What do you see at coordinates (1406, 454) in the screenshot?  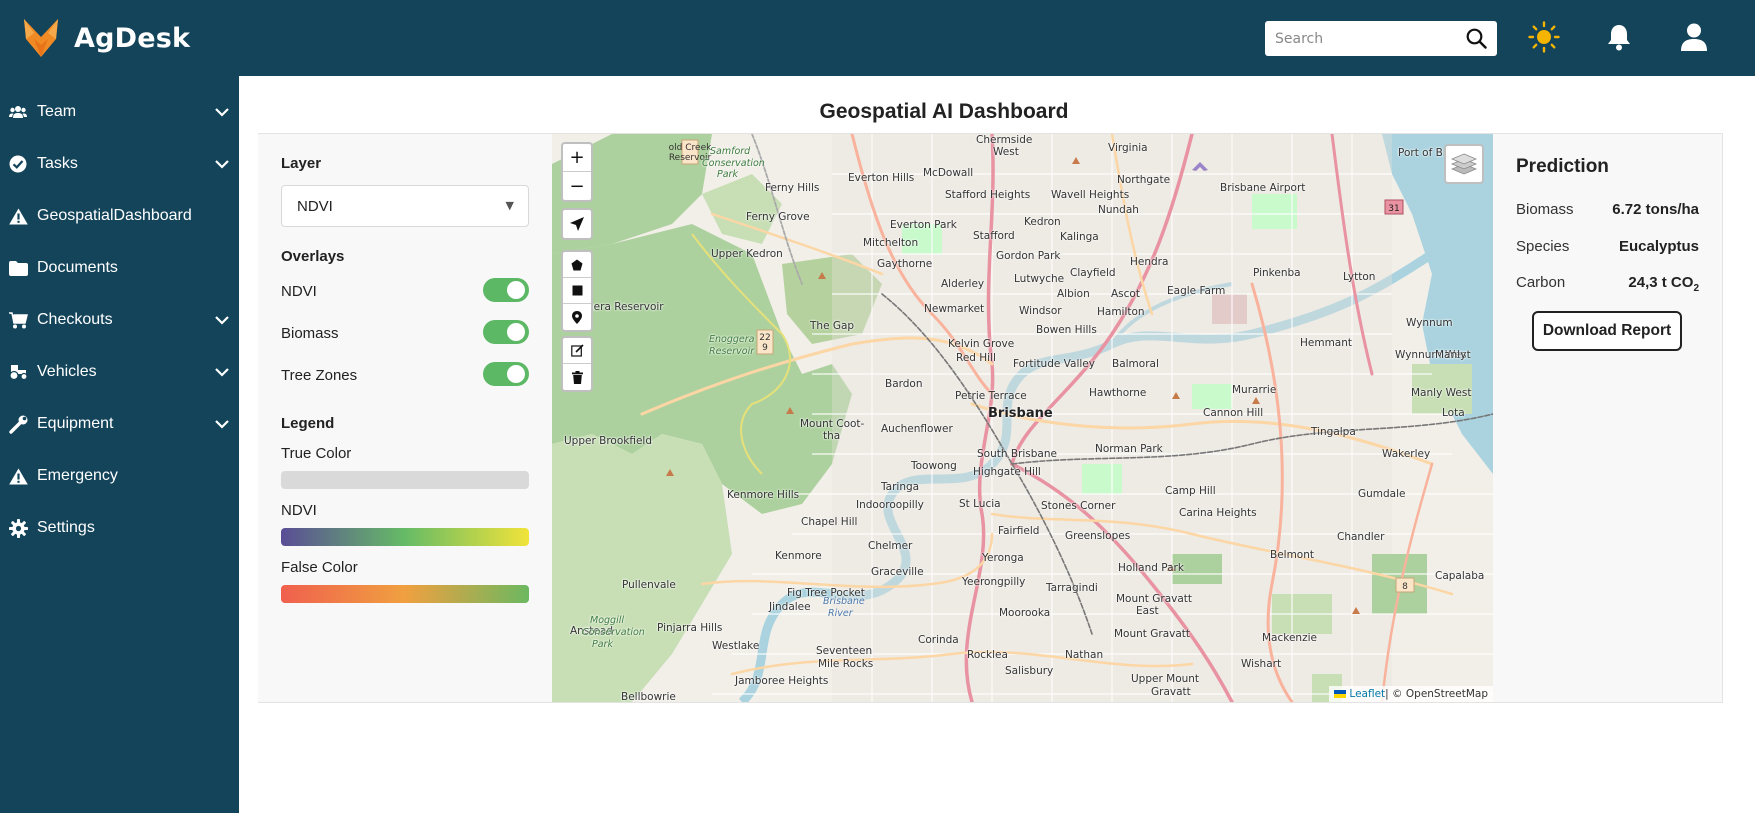 I see `map-label: Wakerley` at bounding box center [1406, 454].